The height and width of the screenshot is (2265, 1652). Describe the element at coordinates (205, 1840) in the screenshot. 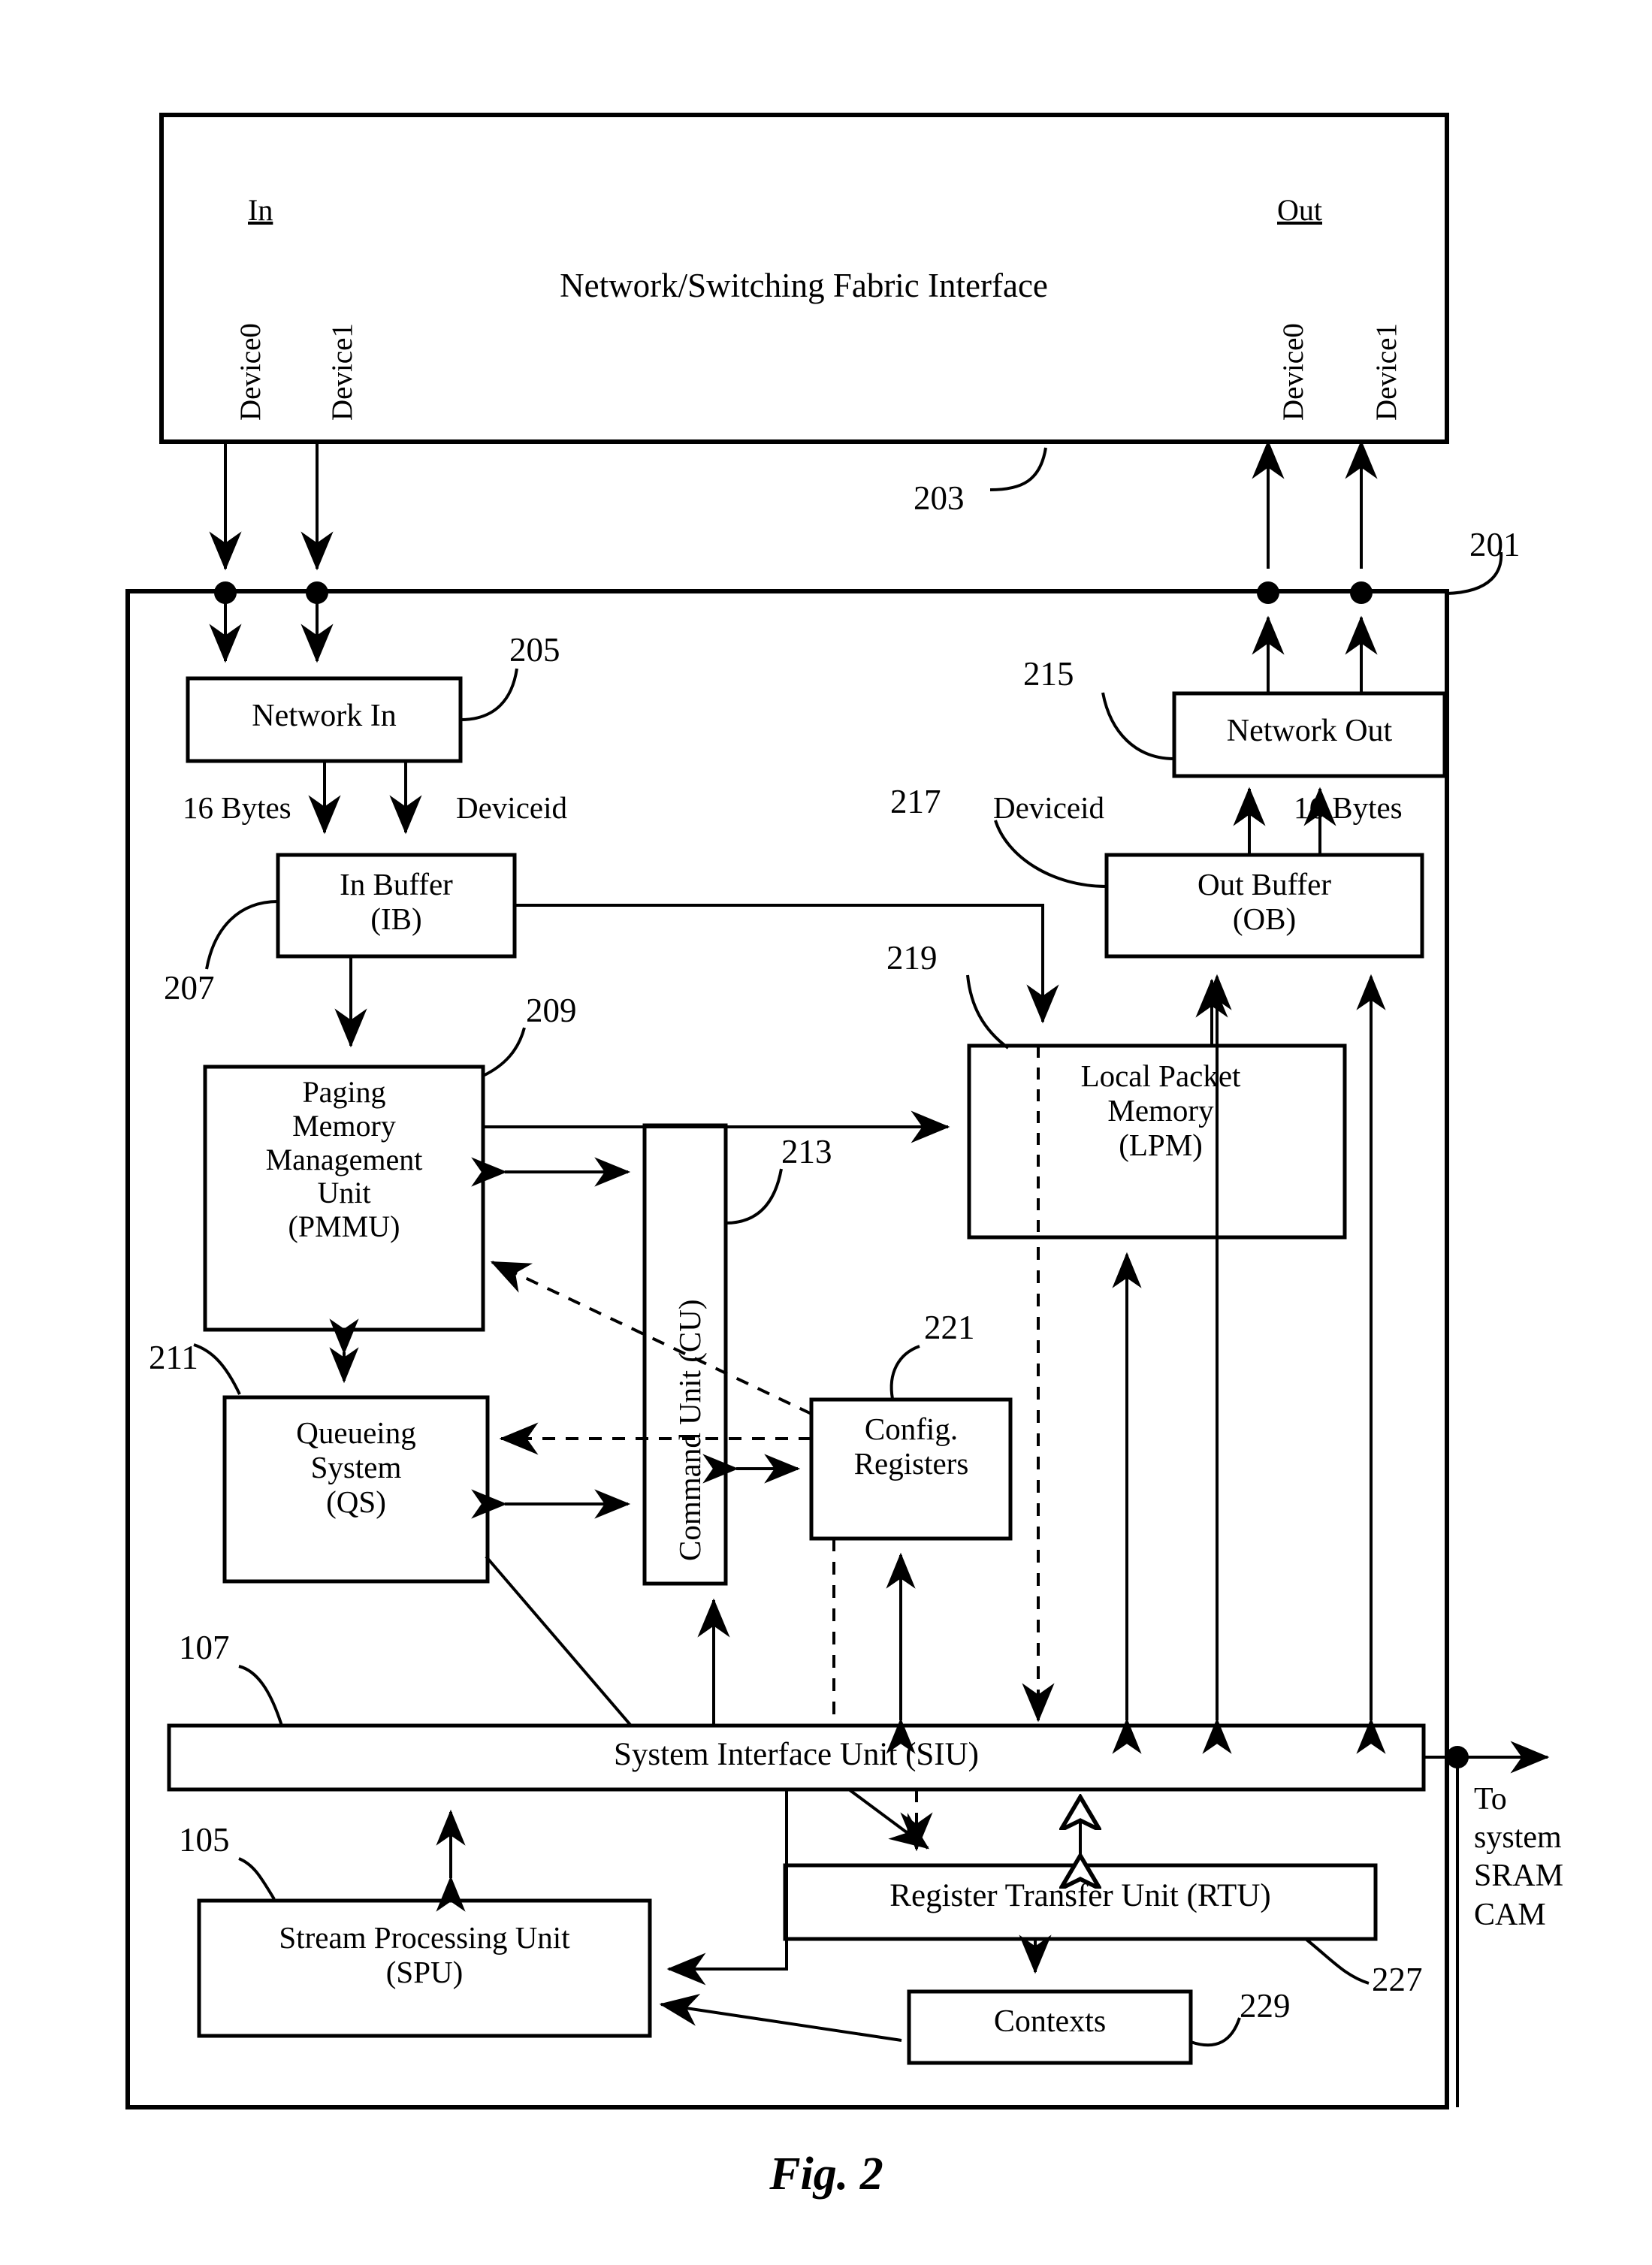

I see `reference-number-105: 105` at that location.